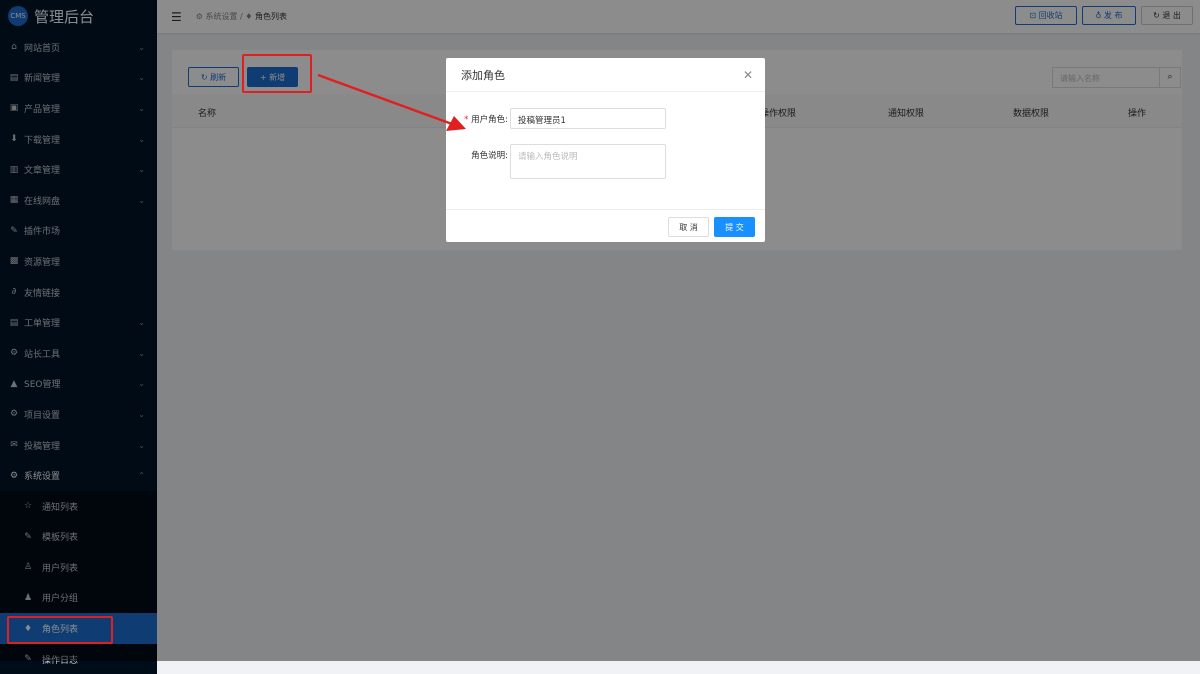 Image resolution: width=1200 pixels, height=674 pixels. Describe the element at coordinates (391, 102) in the screenshot. I see `annotation-arrow` at that location.